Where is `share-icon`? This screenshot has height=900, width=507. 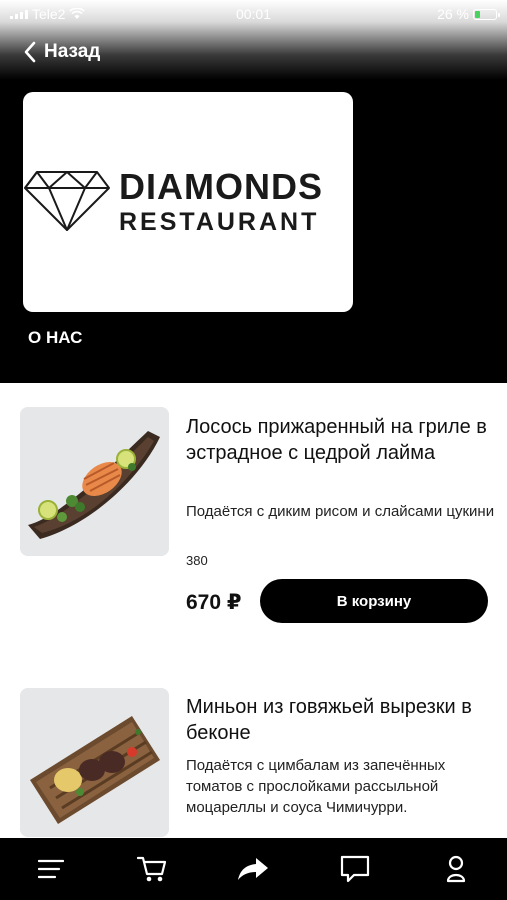
share-icon is located at coordinates (253, 869).